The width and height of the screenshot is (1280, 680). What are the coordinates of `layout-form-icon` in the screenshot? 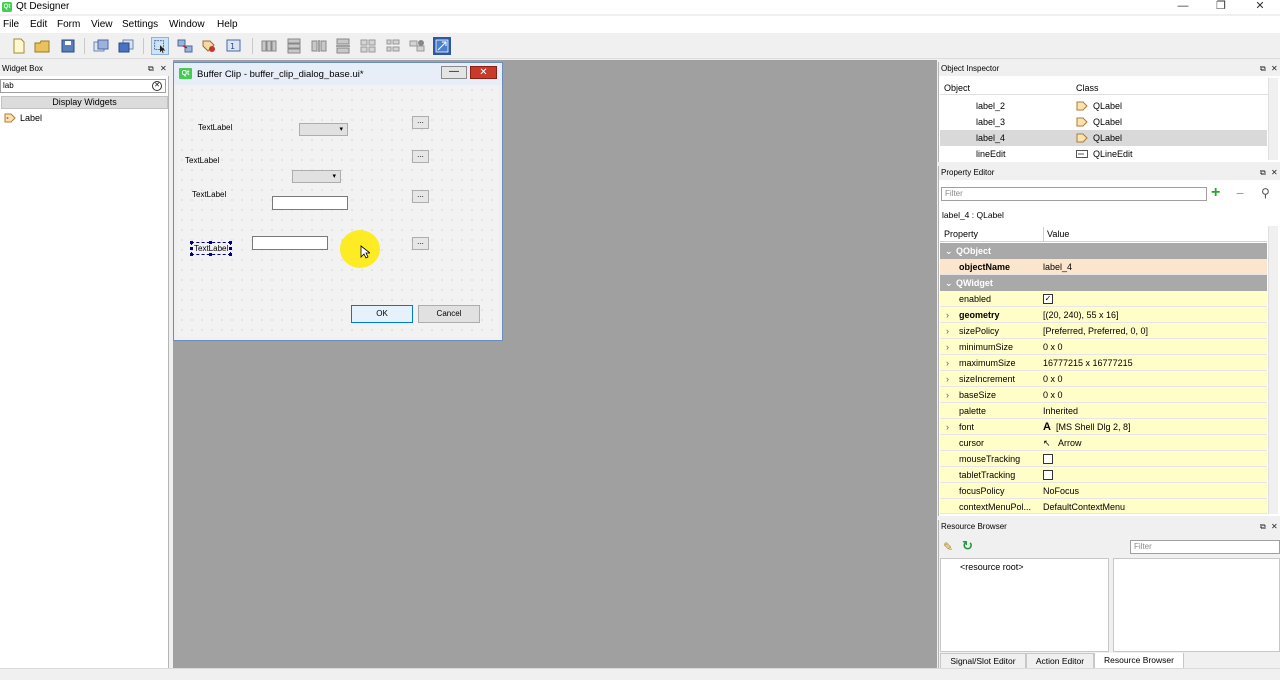 It's located at (393, 46).